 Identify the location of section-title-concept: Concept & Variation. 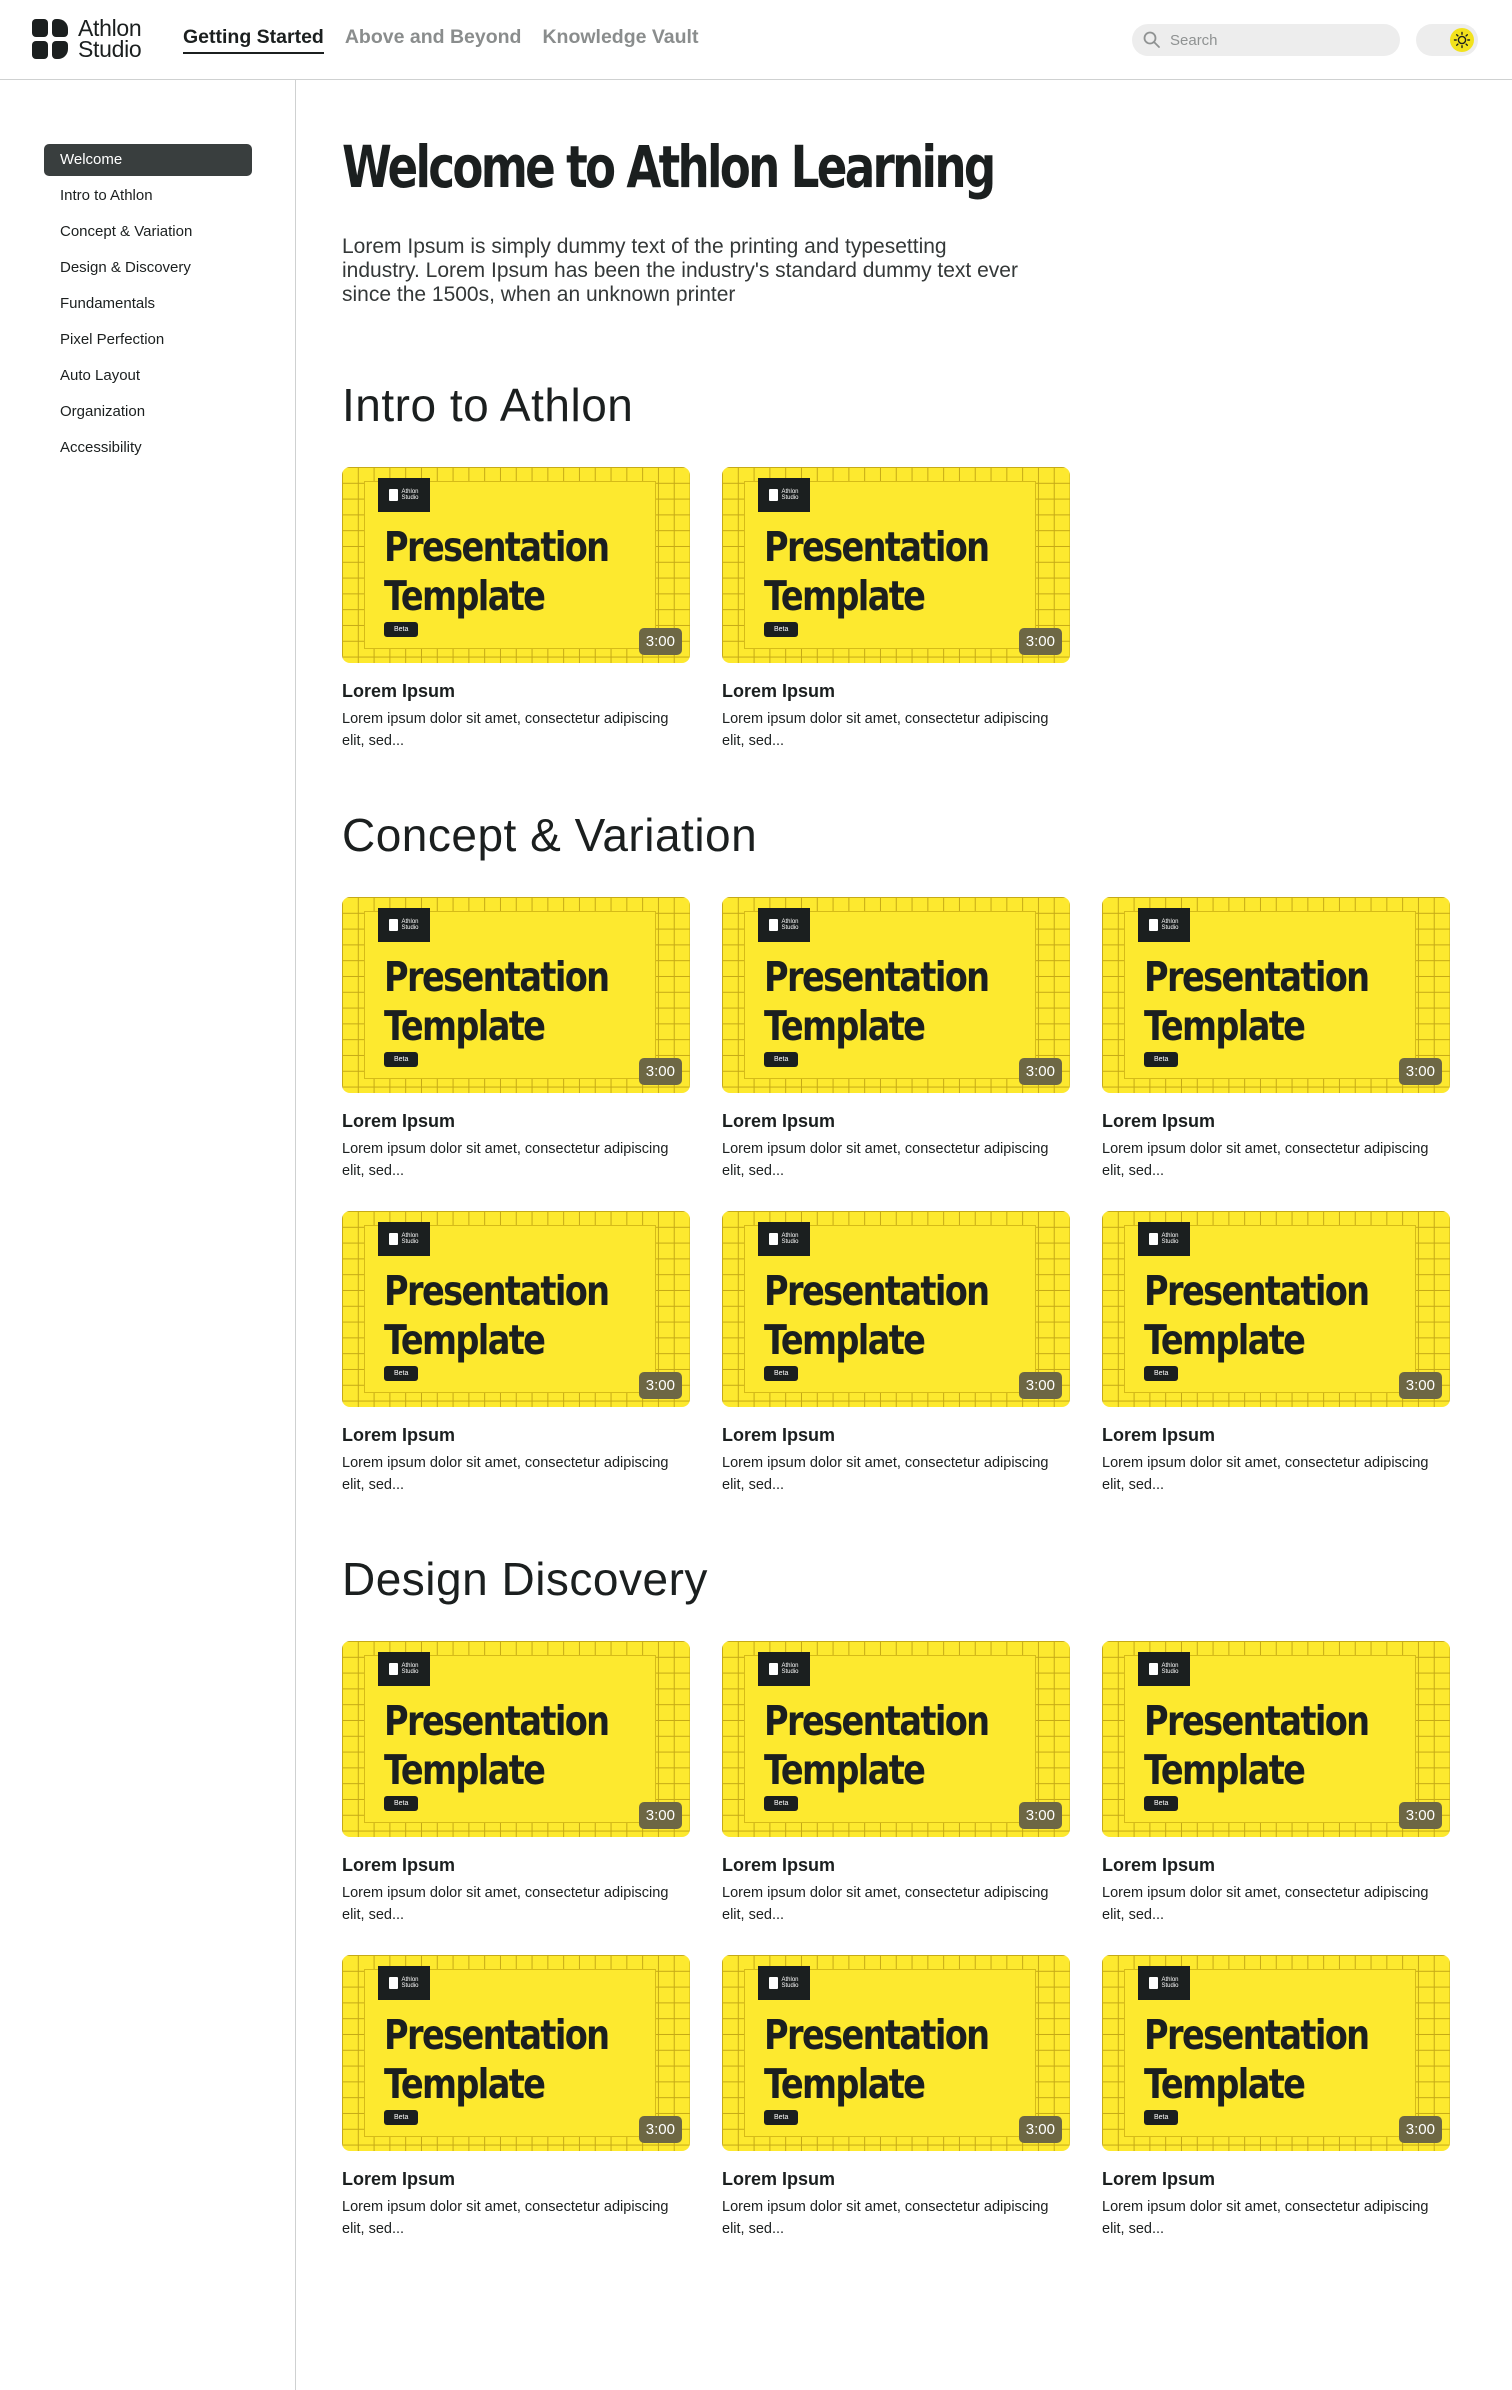
(550, 835).